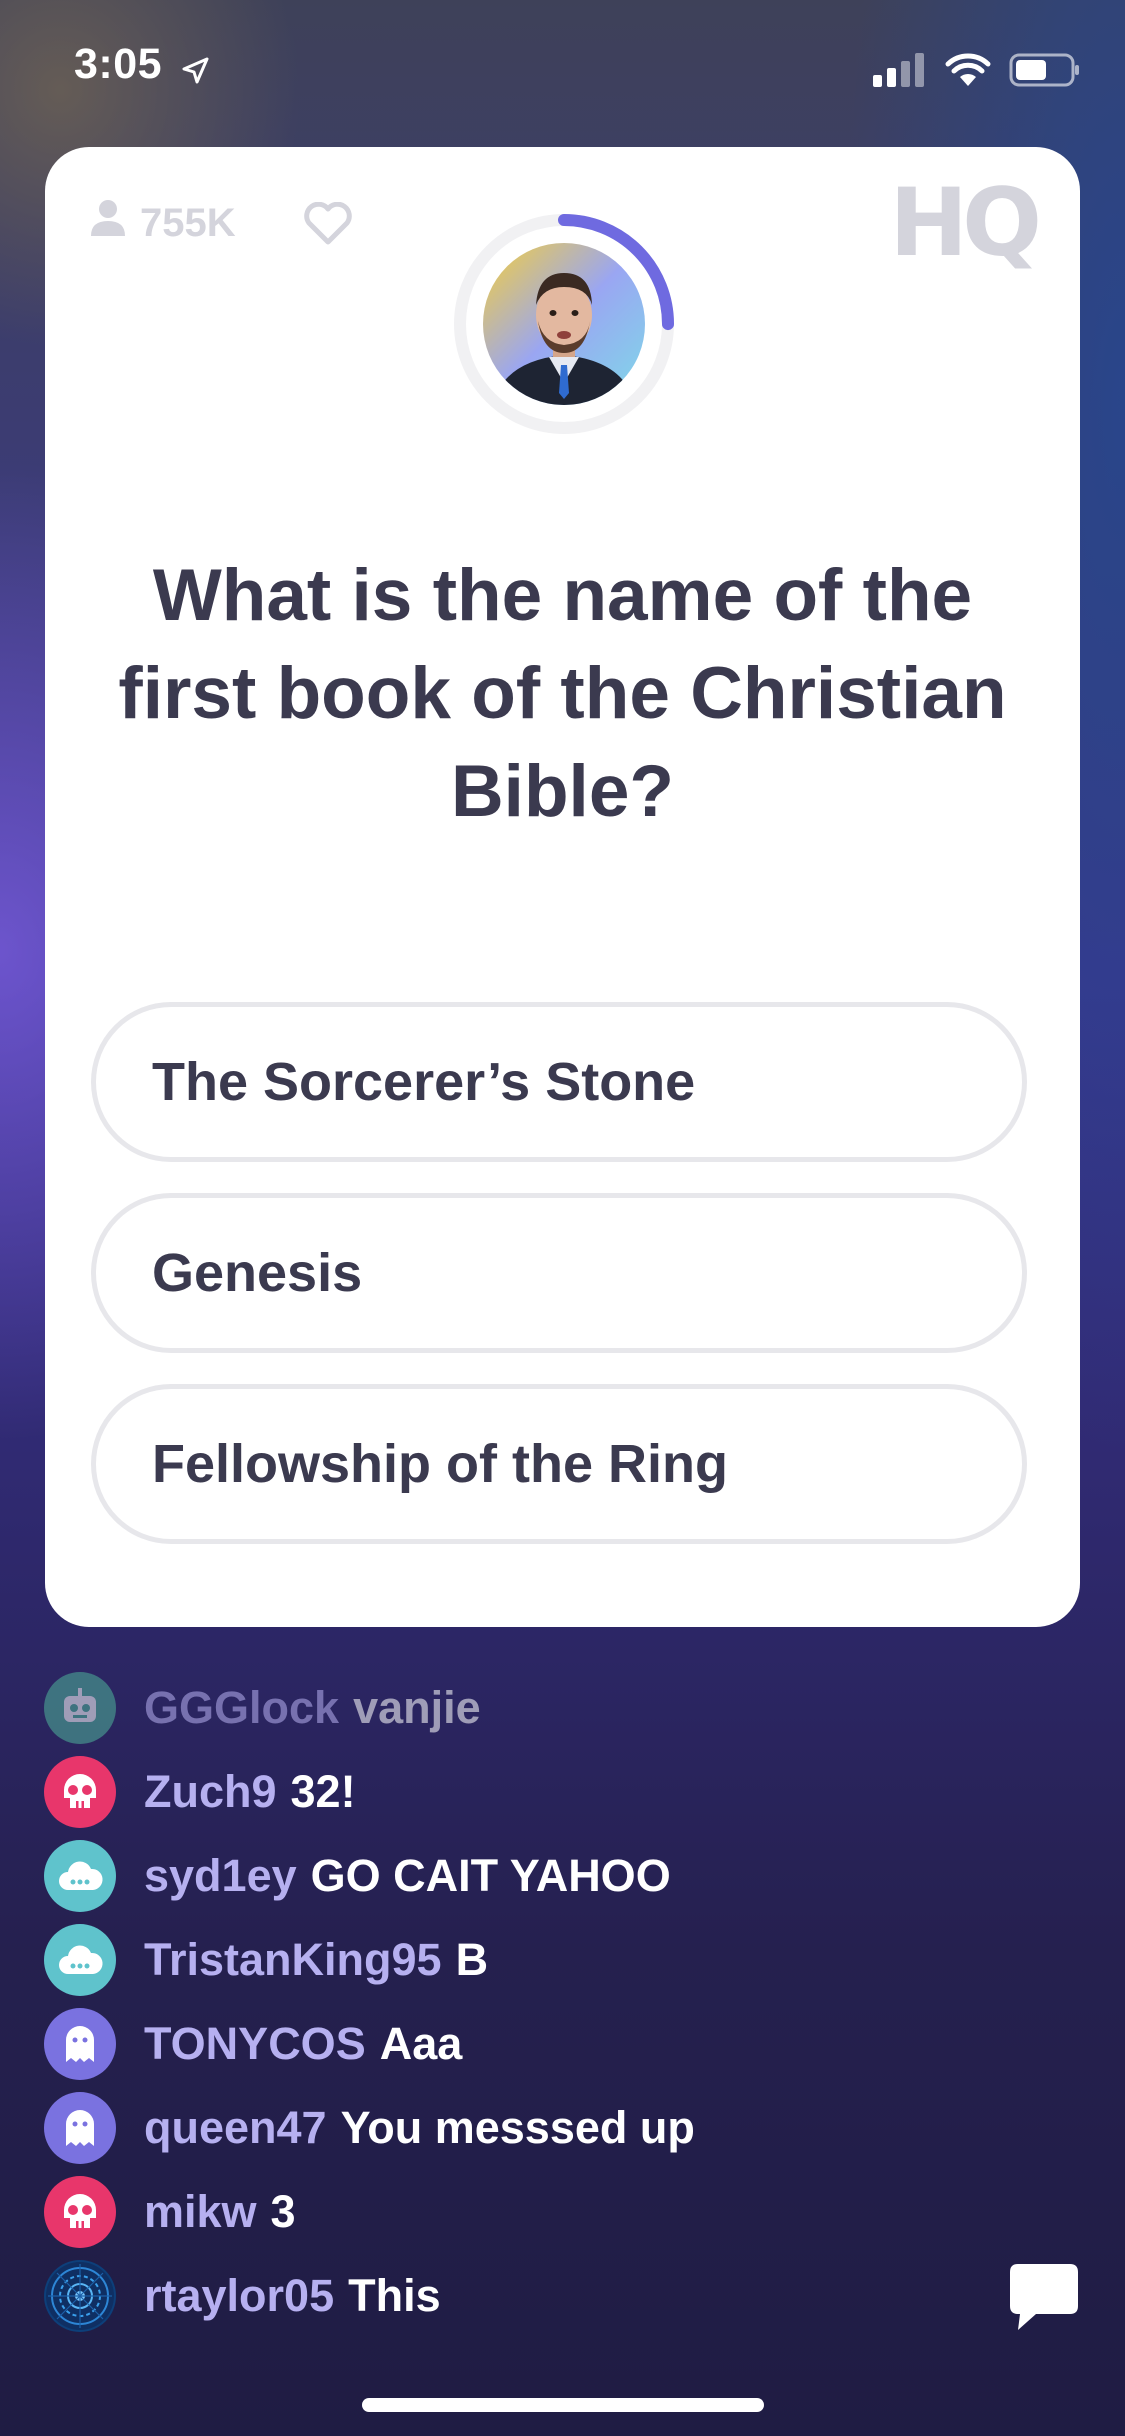  I want to click on battery-icon, so click(1045, 72).